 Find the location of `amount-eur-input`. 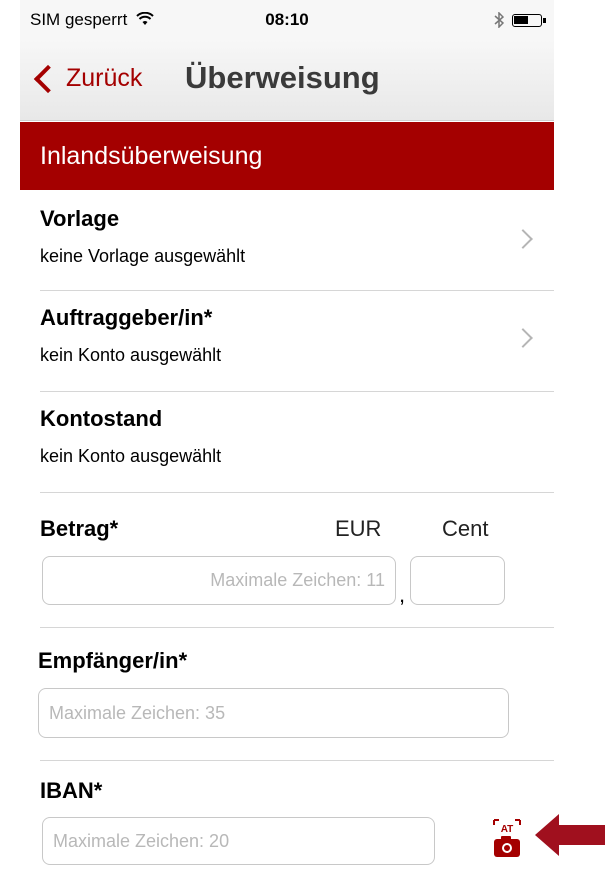

amount-eur-input is located at coordinates (219, 580).